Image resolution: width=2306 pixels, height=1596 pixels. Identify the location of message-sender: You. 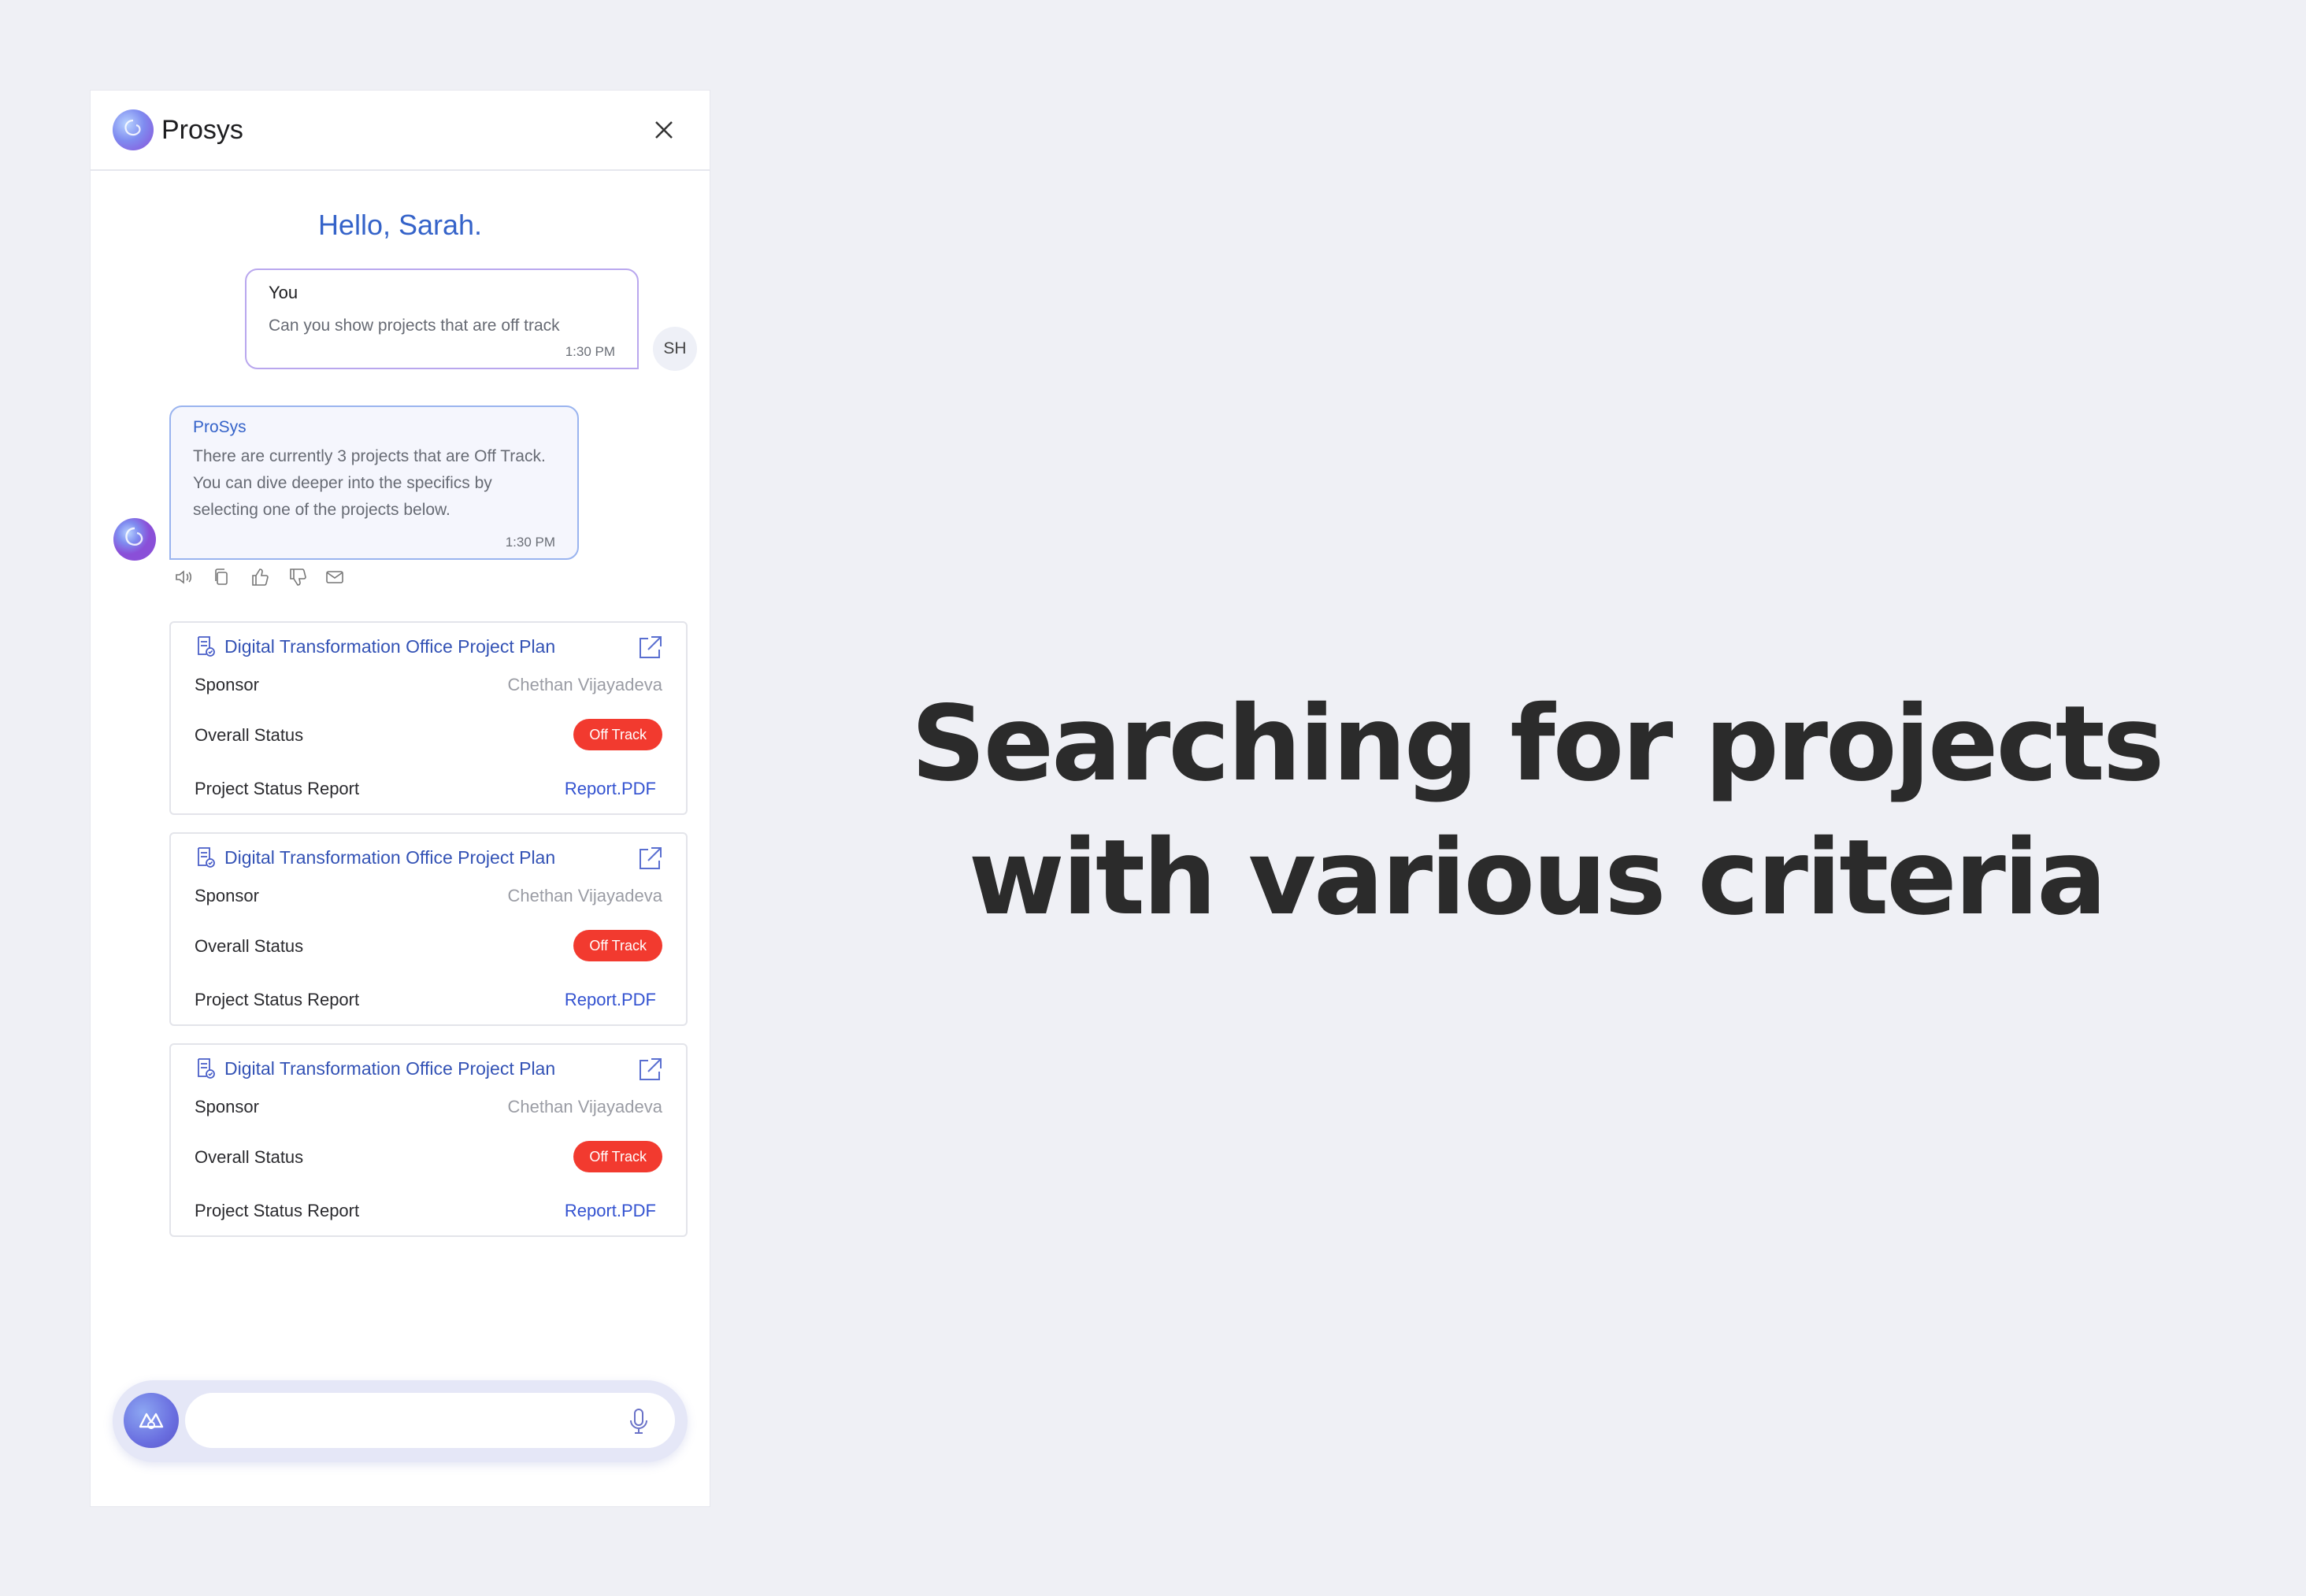
(283, 292).